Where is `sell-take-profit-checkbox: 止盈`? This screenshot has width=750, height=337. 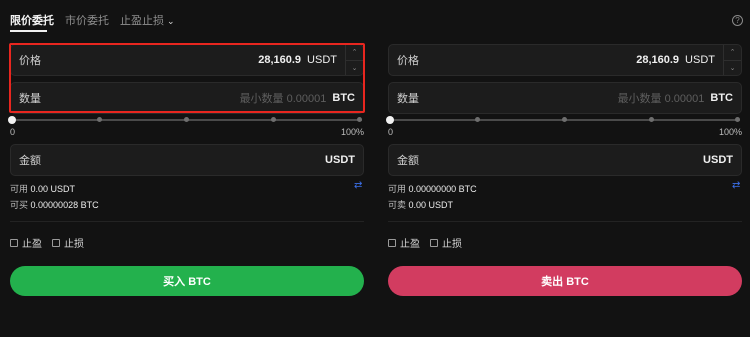
sell-take-profit-checkbox: 止盈 is located at coordinates (404, 242).